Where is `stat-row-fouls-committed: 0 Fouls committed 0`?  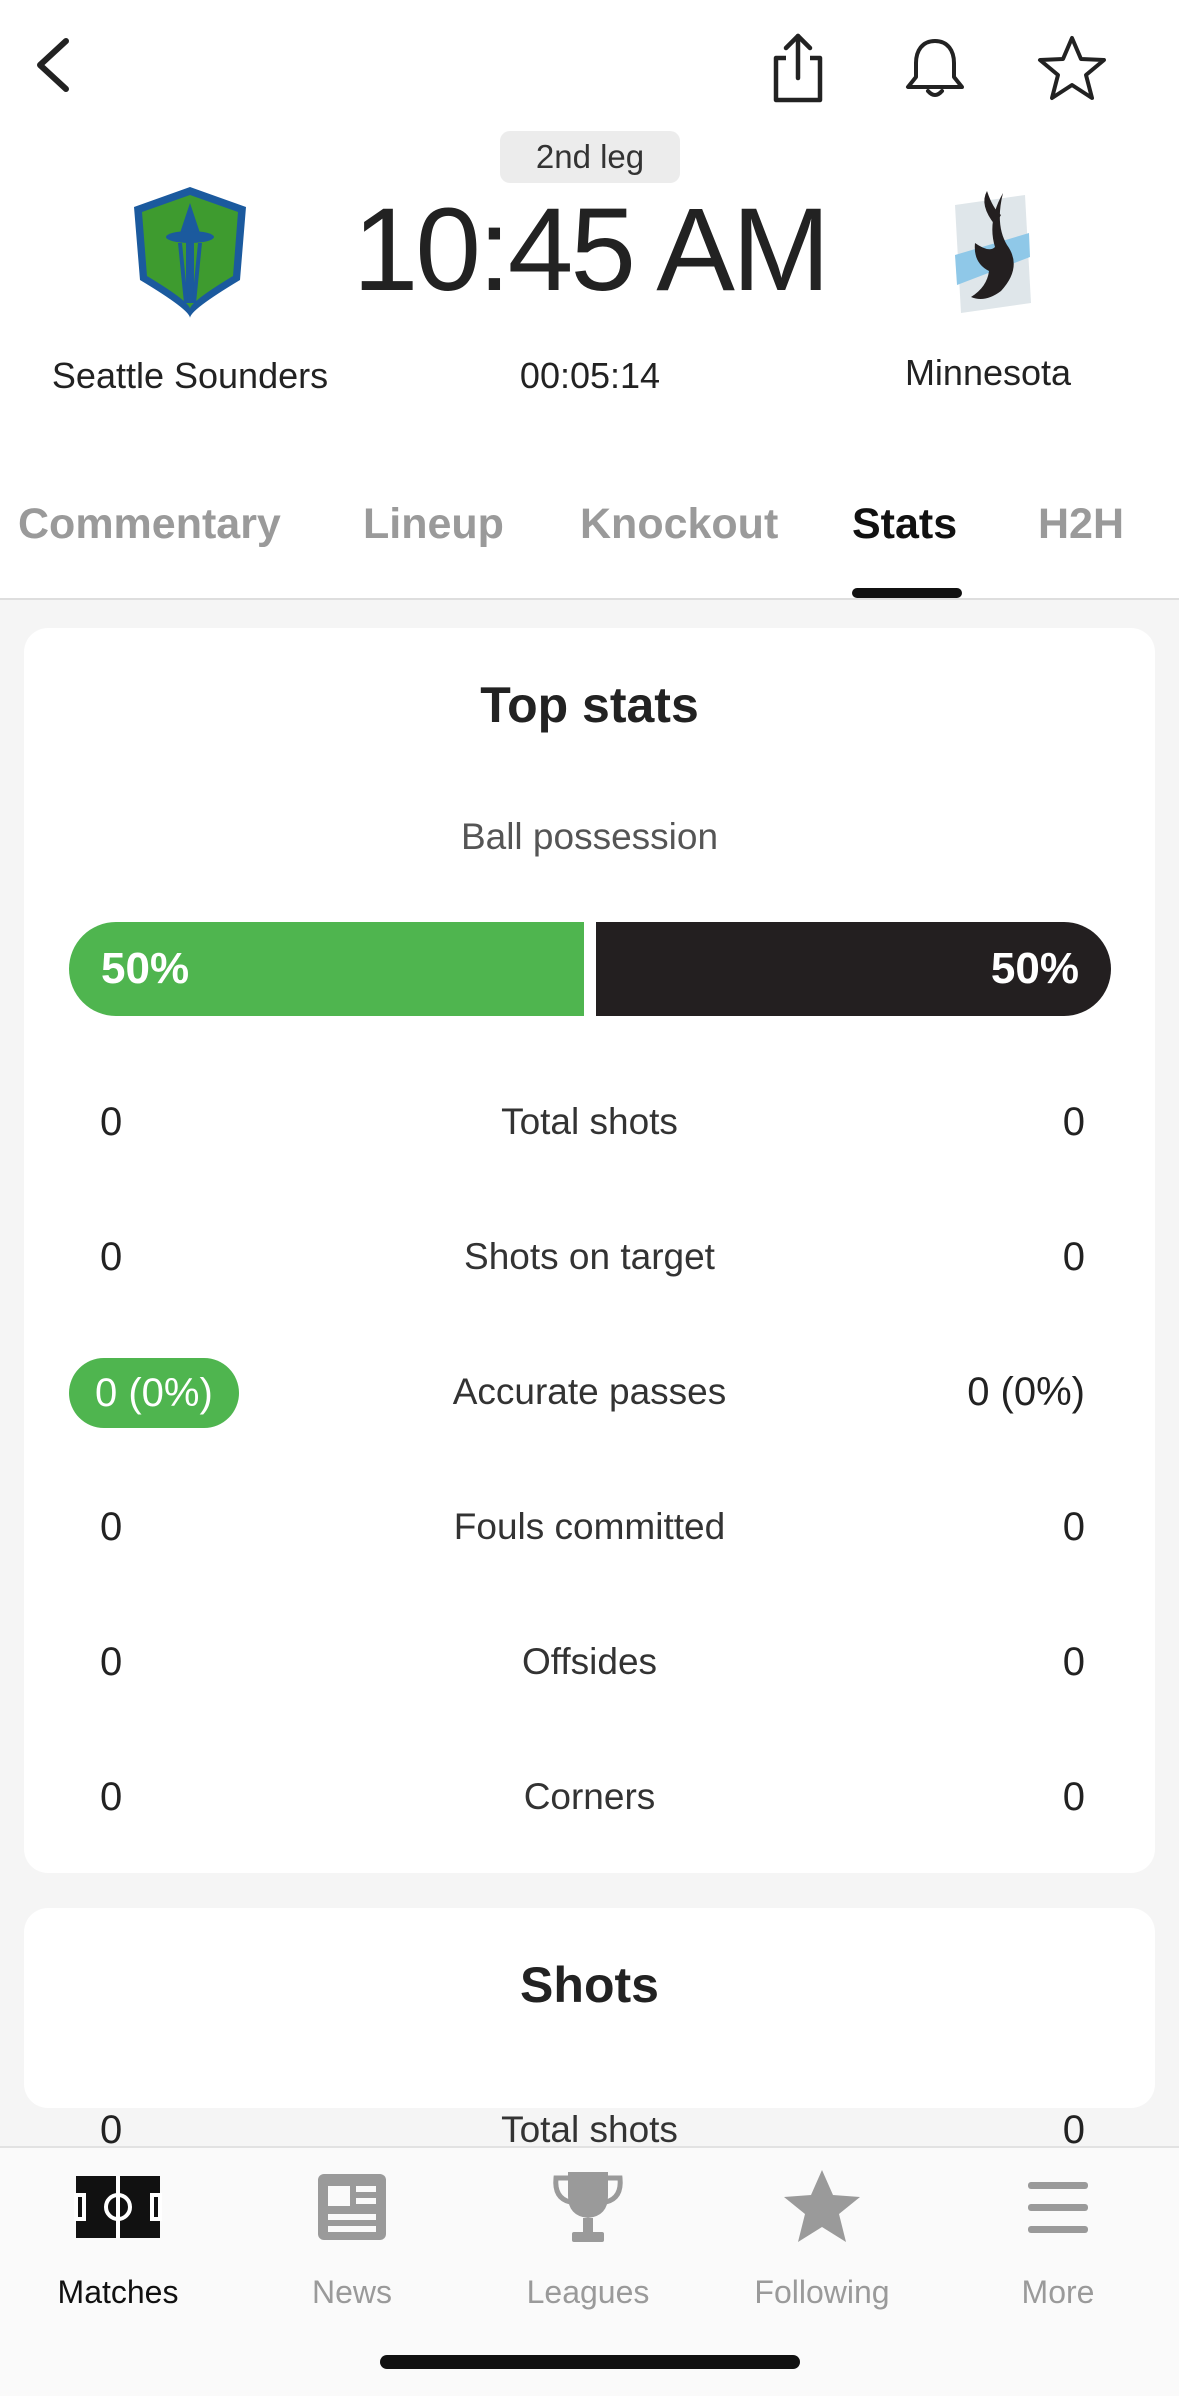
stat-row-fouls-committed: 0 Fouls committed 0 is located at coordinates (589, 1527).